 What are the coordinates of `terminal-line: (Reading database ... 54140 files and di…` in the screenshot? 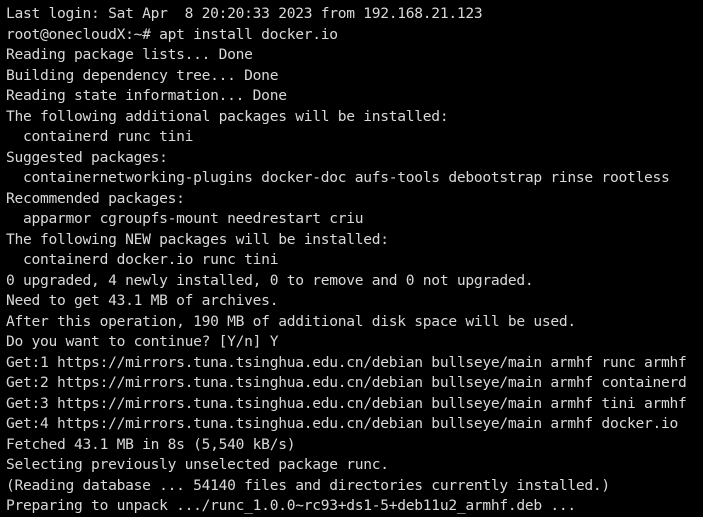 It's located at (308, 485).